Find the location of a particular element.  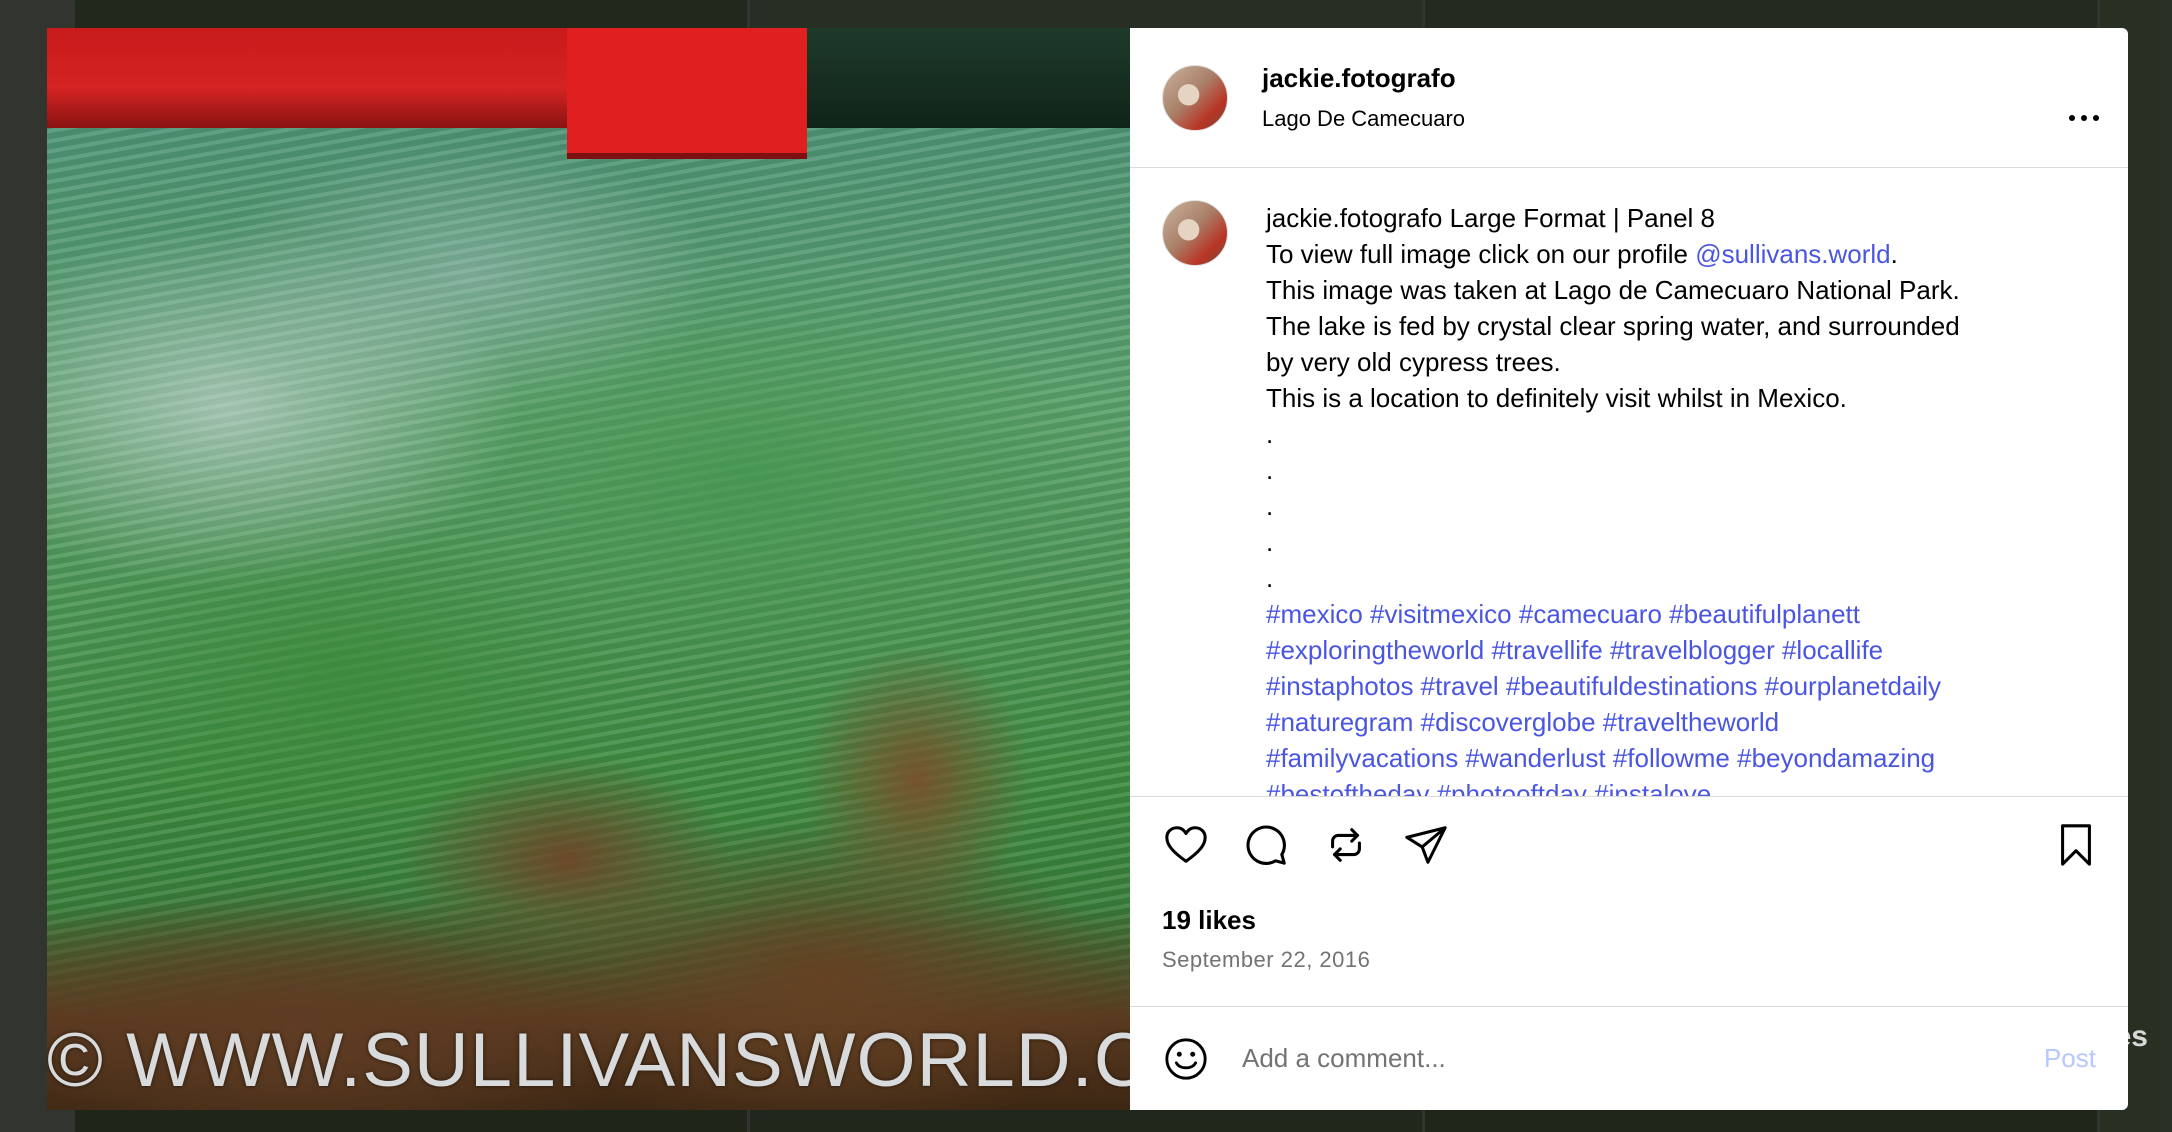

likes-count: 19 likes is located at coordinates (1209, 920).